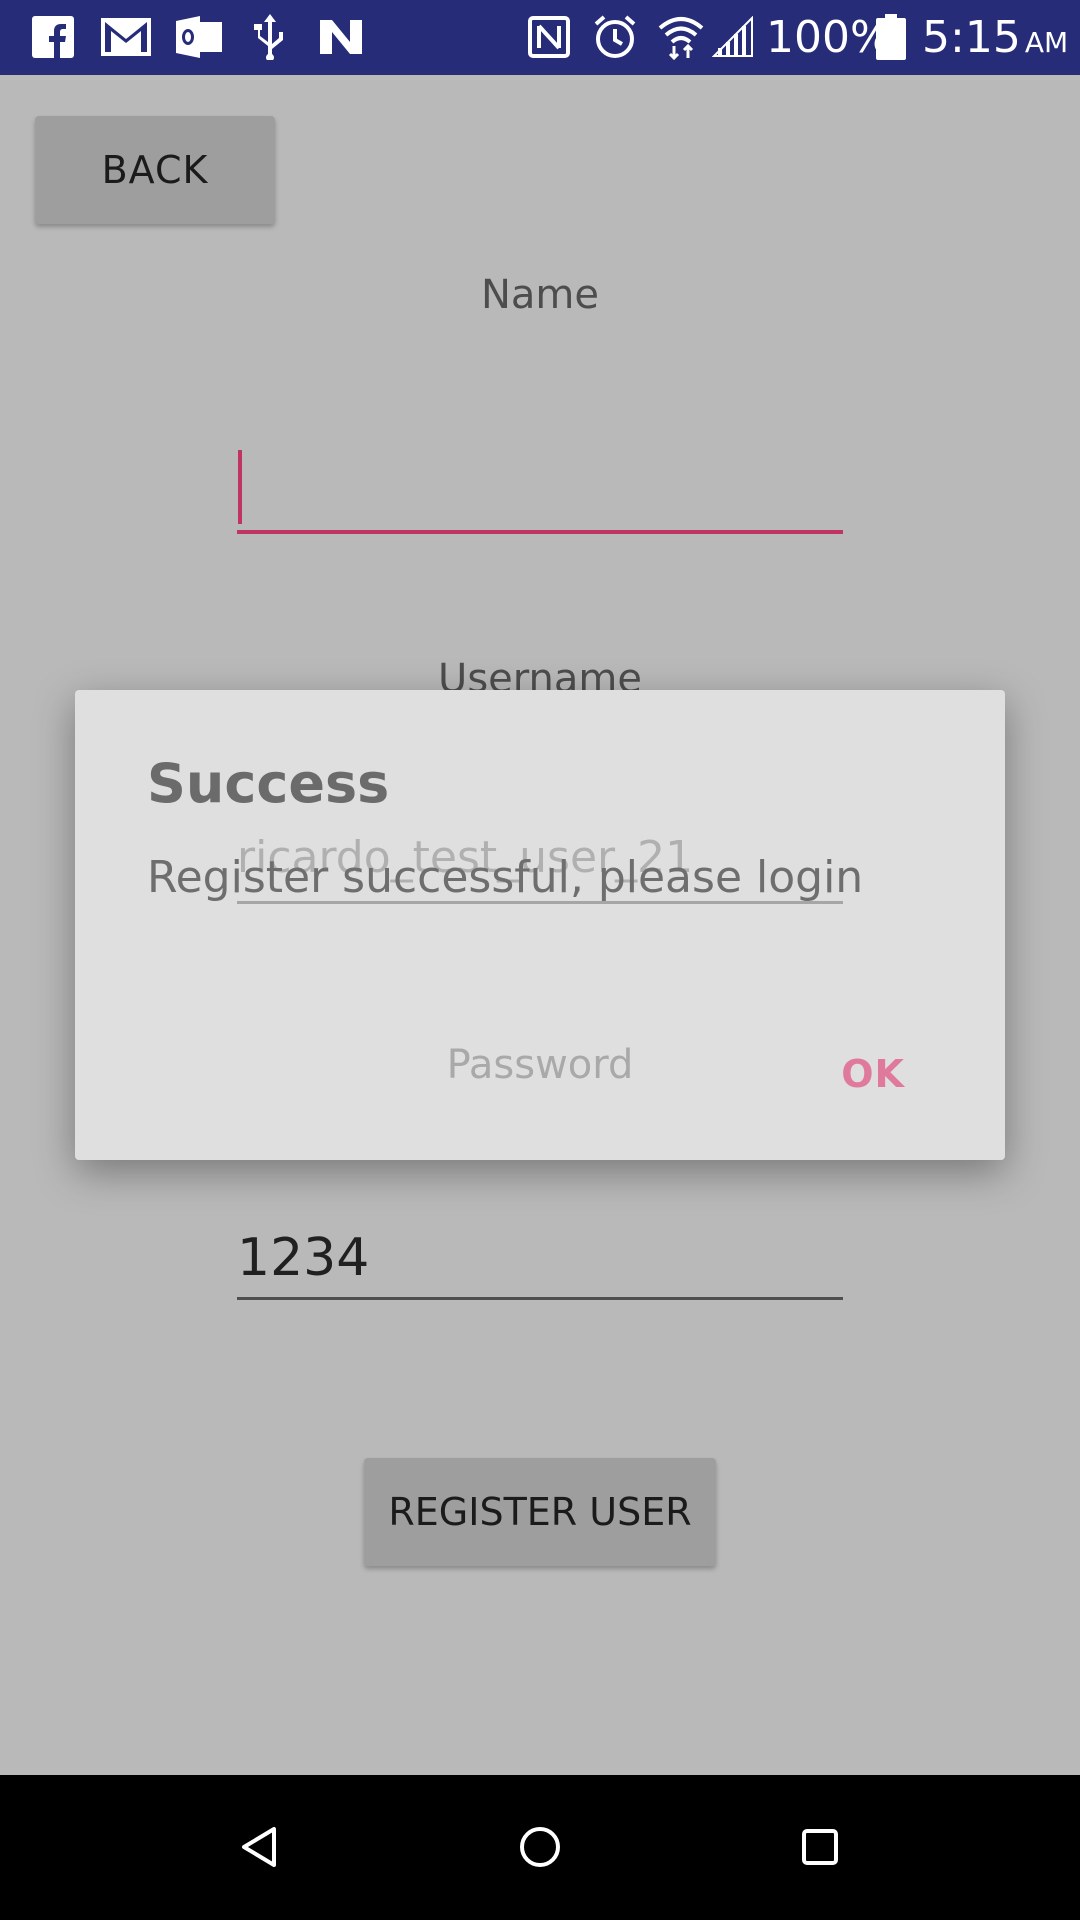 This screenshot has width=1080, height=1920. I want to click on text-cursor, so click(240, 487).